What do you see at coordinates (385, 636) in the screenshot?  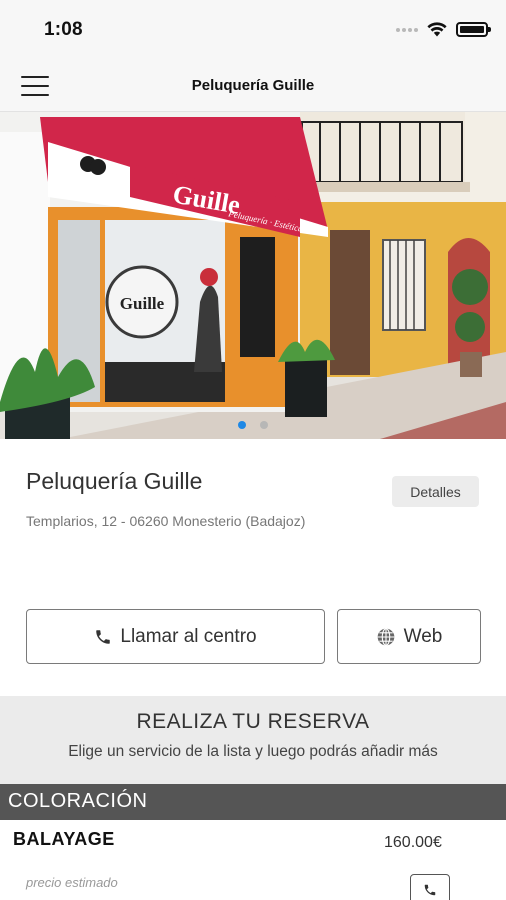 I see `globe-icon` at bounding box center [385, 636].